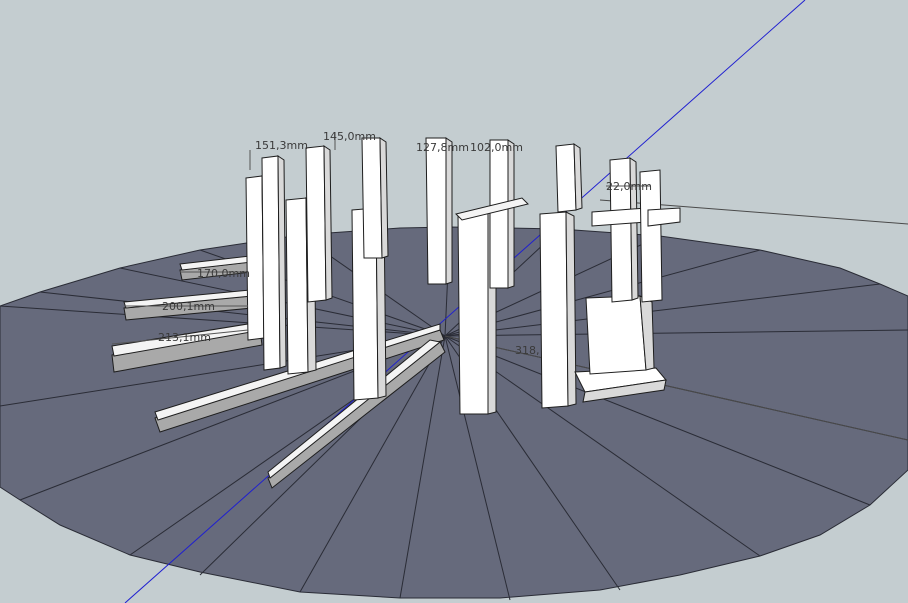 The width and height of the screenshot is (908, 603). I want to click on dimension-label: 200,1mm, so click(188, 306).